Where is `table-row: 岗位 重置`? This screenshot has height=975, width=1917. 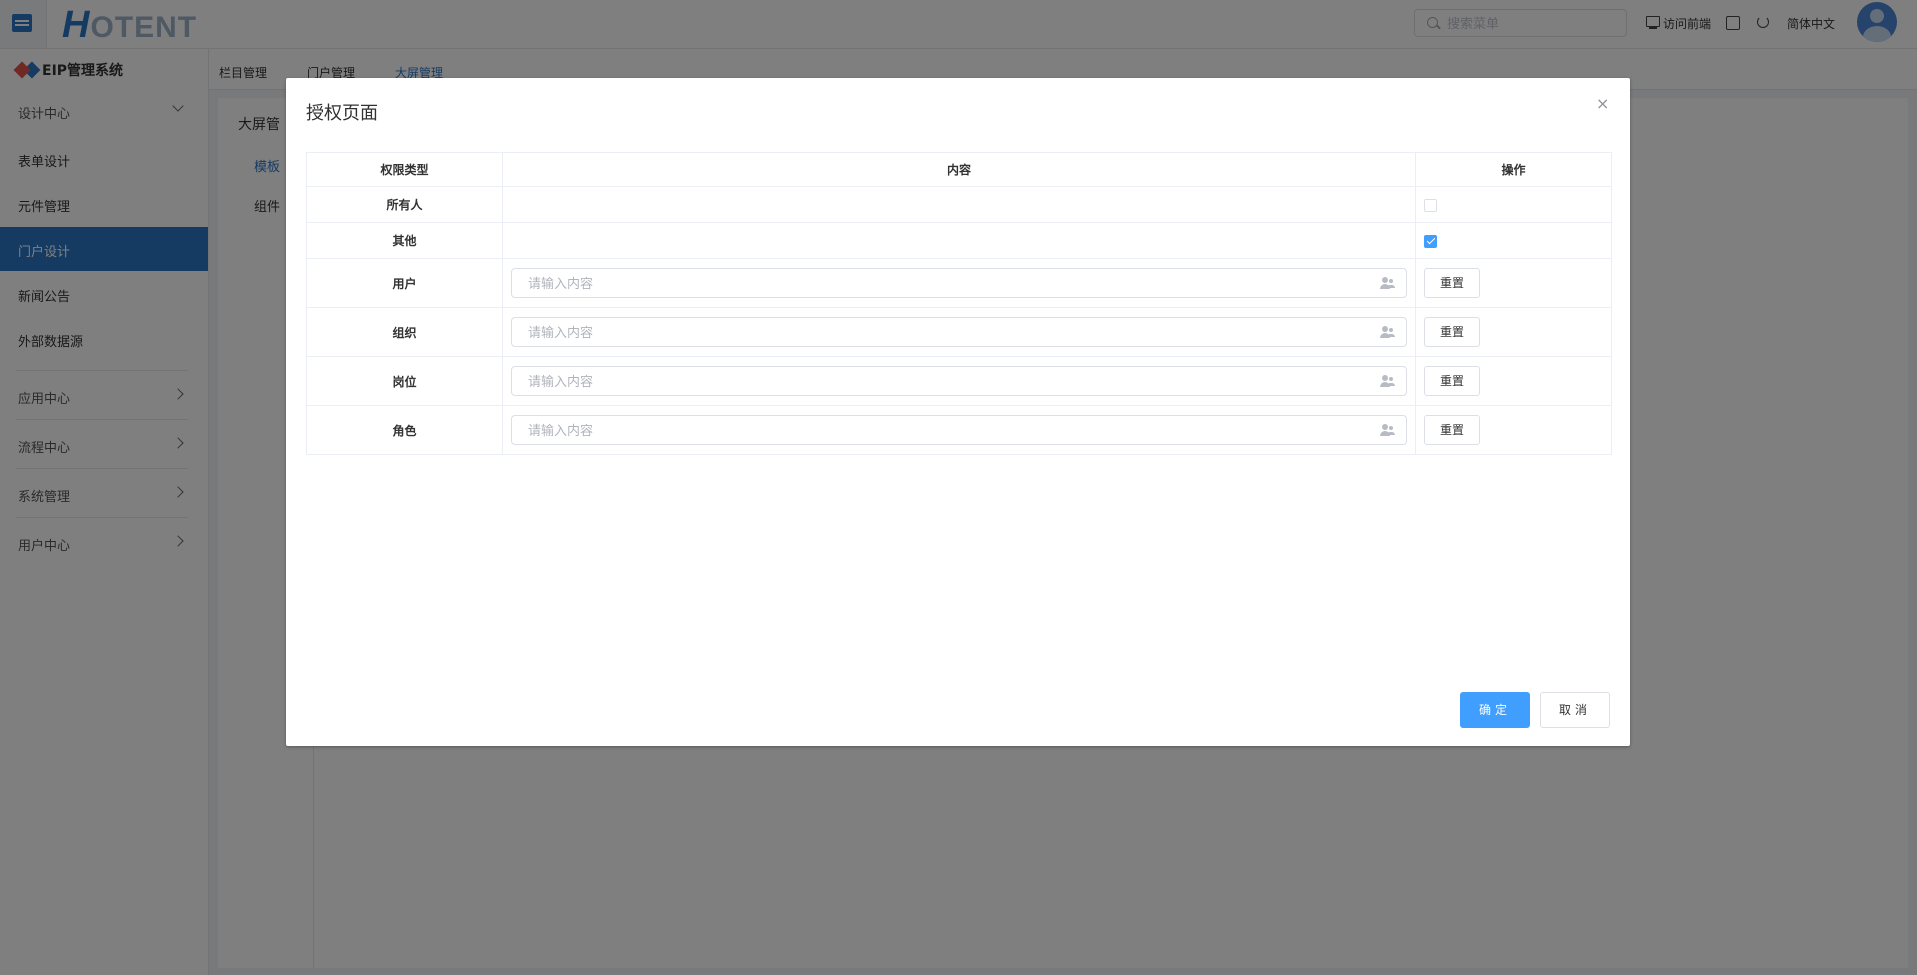
table-row: 岗位 重置 is located at coordinates (959, 381).